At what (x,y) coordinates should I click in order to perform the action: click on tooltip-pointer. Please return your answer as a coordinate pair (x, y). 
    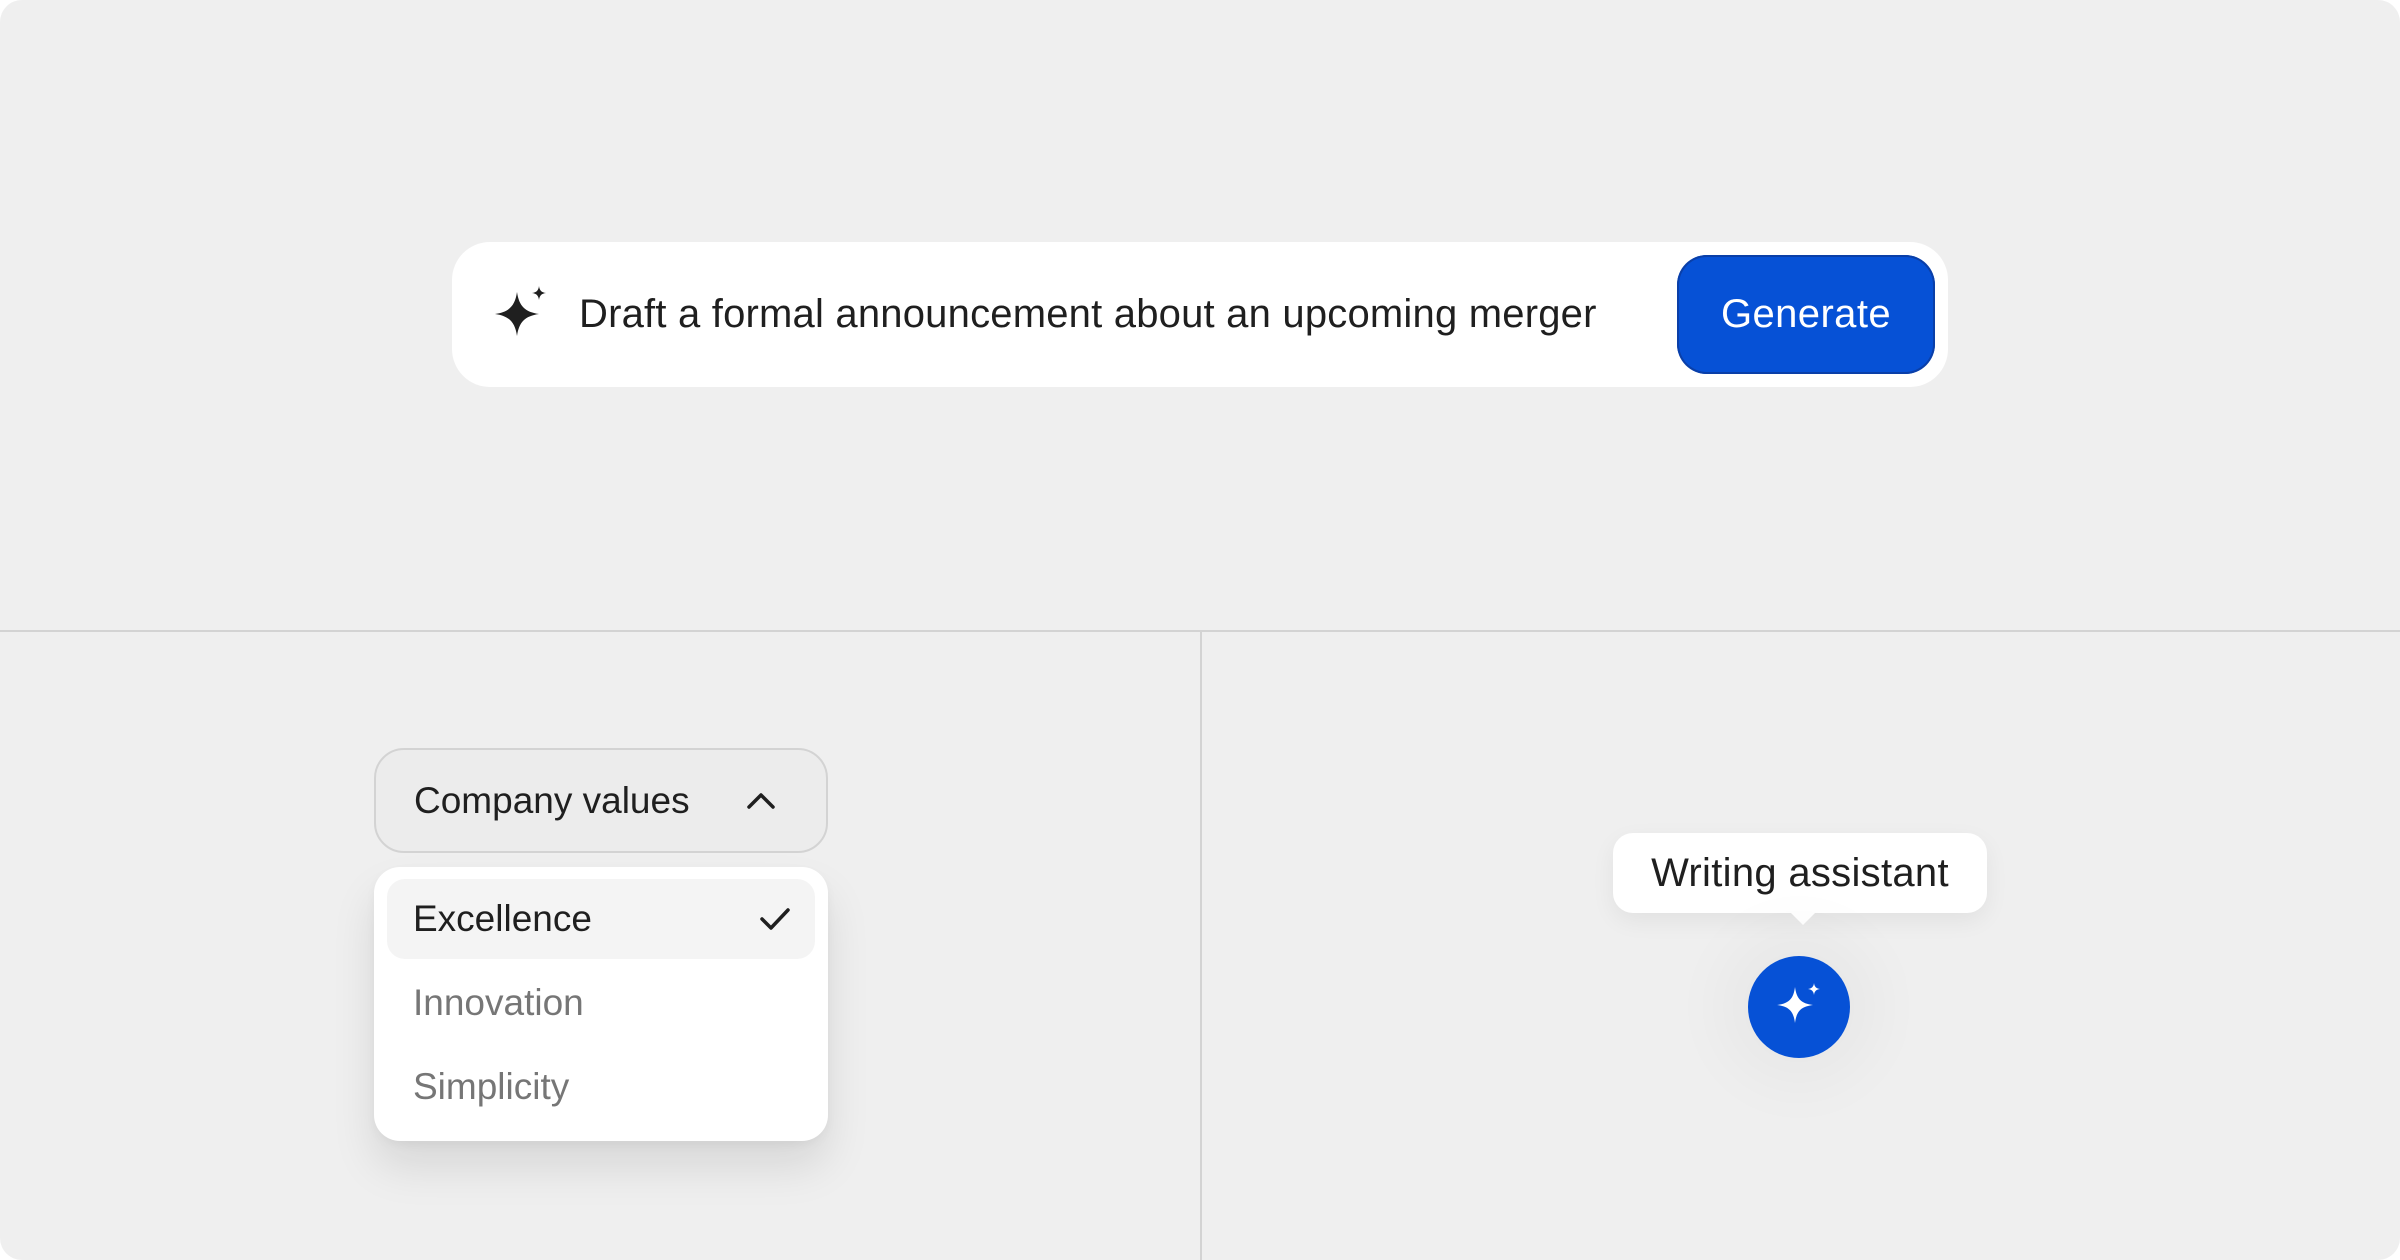
    Looking at the image, I should click on (1803, 918).